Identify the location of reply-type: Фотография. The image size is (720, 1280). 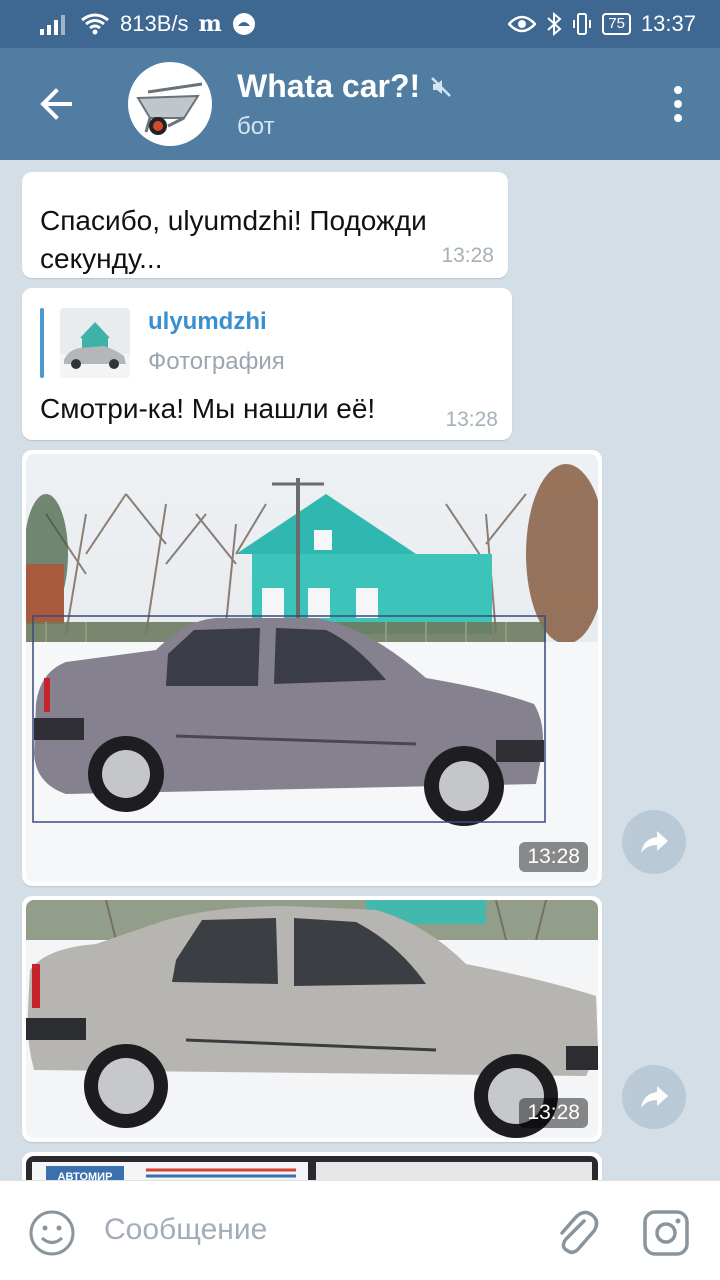
(216, 361).